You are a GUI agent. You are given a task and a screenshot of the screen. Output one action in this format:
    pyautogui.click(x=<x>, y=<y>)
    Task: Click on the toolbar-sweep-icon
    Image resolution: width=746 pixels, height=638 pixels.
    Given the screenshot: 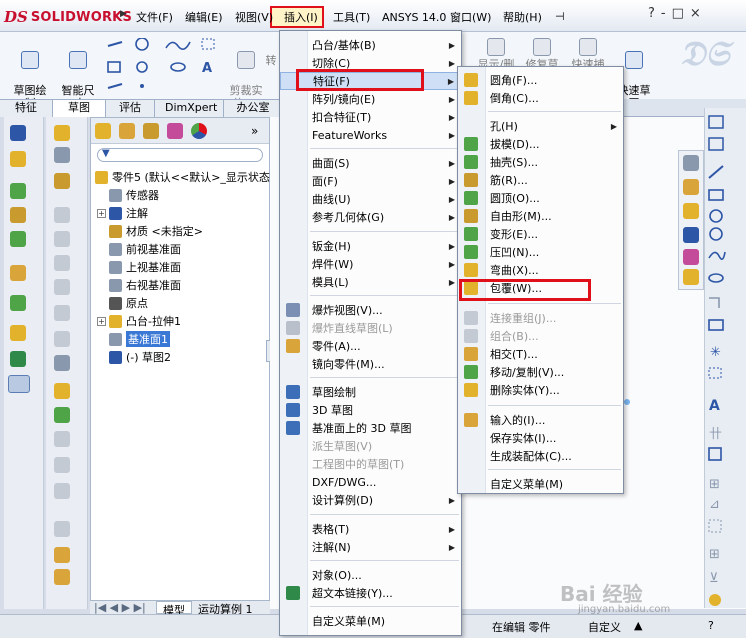 What is the action you would take?
    pyautogui.click(x=18, y=239)
    